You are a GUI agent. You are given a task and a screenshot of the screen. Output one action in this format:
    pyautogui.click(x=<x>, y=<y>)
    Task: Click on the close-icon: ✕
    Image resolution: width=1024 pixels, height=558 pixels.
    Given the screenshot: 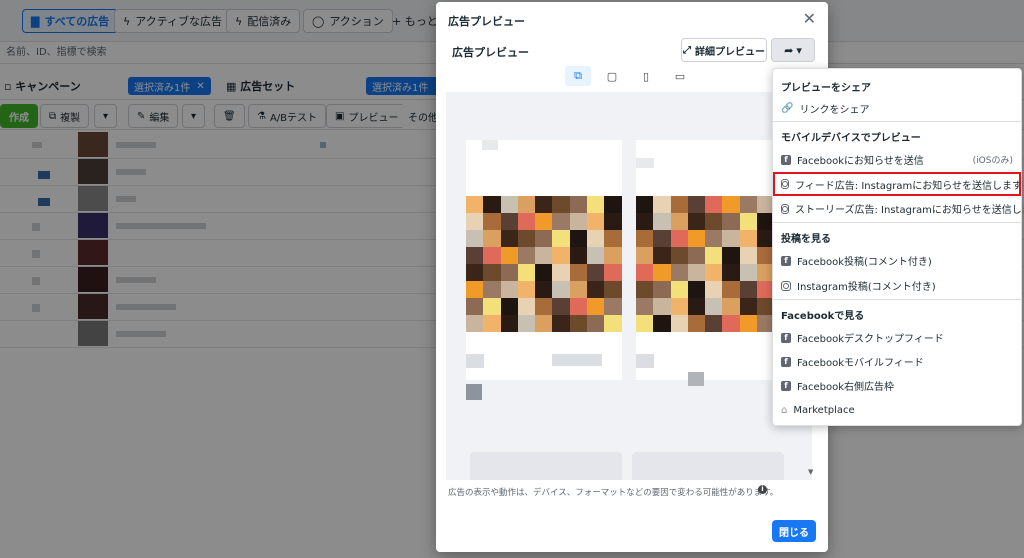 What is the action you would take?
    pyautogui.click(x=809, y=18)
    